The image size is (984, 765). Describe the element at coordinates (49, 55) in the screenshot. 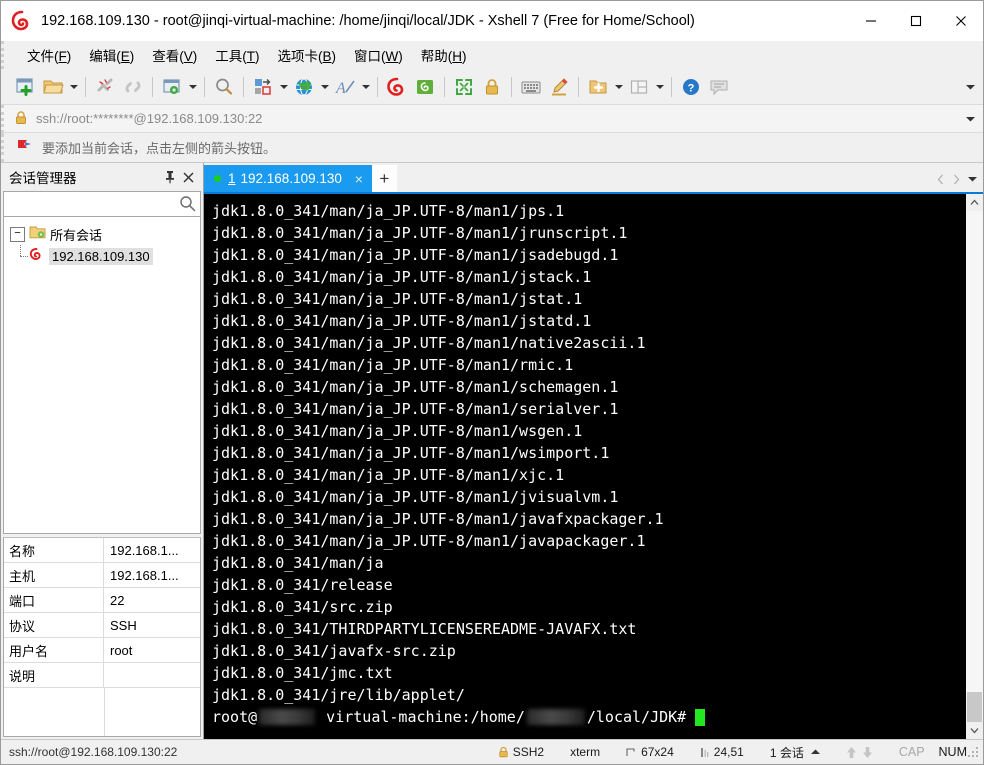

I see `menu-file: 文件(F)` at that location.